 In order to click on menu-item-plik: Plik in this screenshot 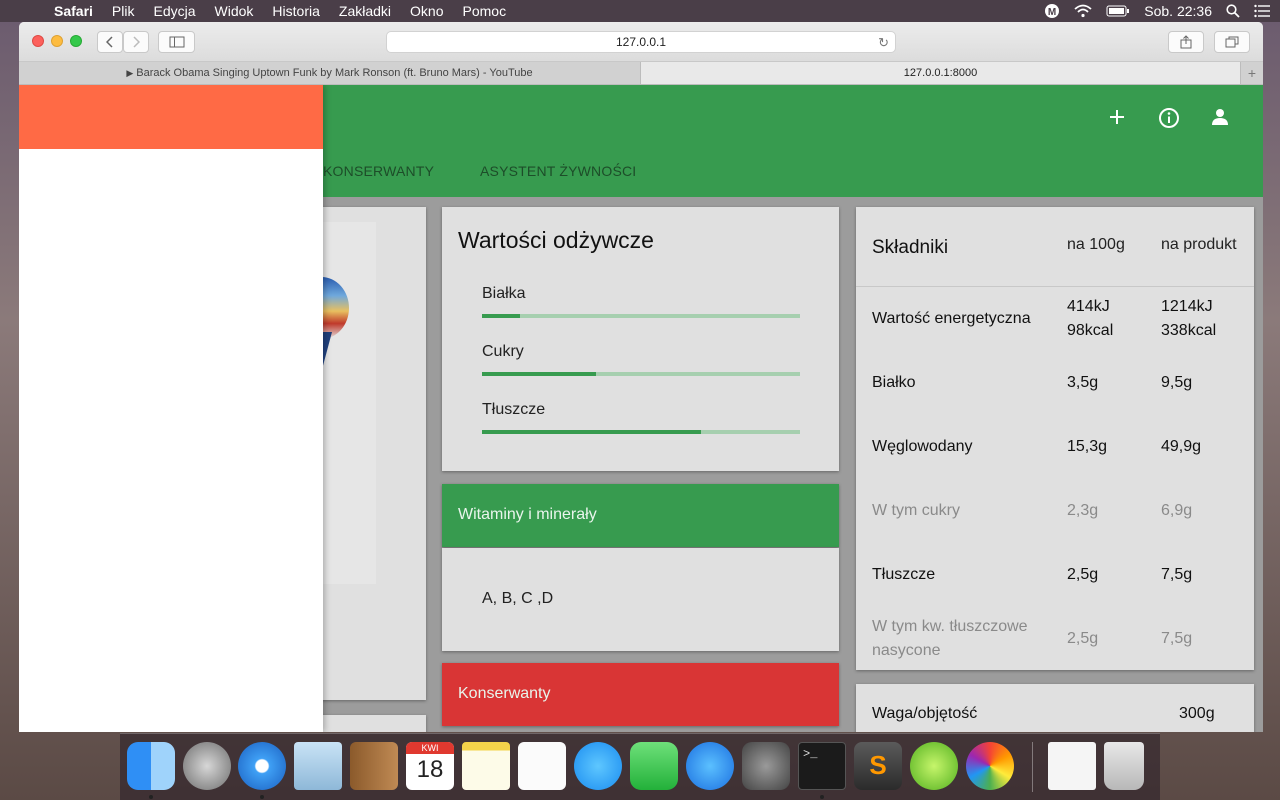, I will do `click(123, 11)`.